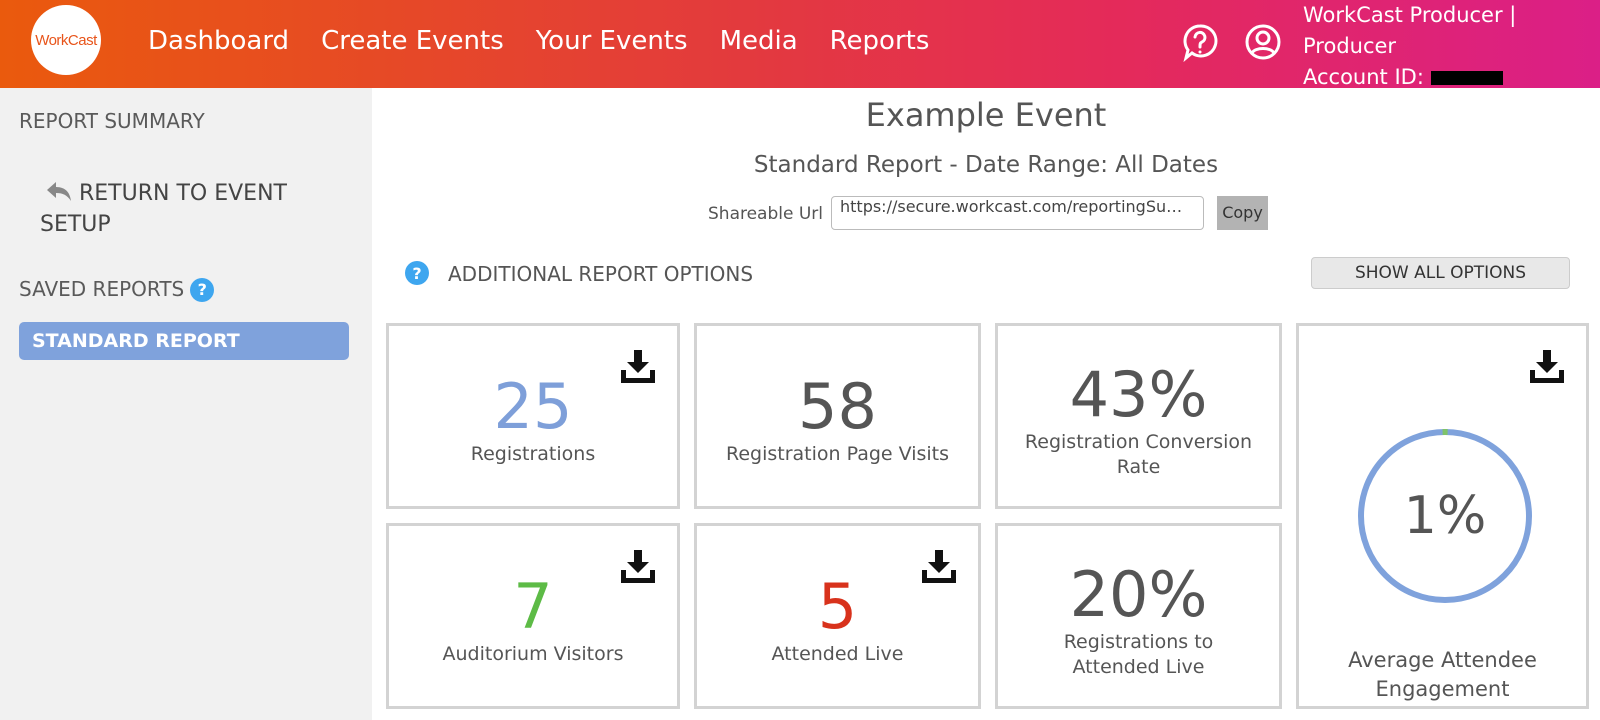 The height and width of the screenshot is (720, 1600). What do you see at coordinates (417, 273) in the screenshot?
I see `report-options-help-icon: ?` at bounding box center [417, 273].